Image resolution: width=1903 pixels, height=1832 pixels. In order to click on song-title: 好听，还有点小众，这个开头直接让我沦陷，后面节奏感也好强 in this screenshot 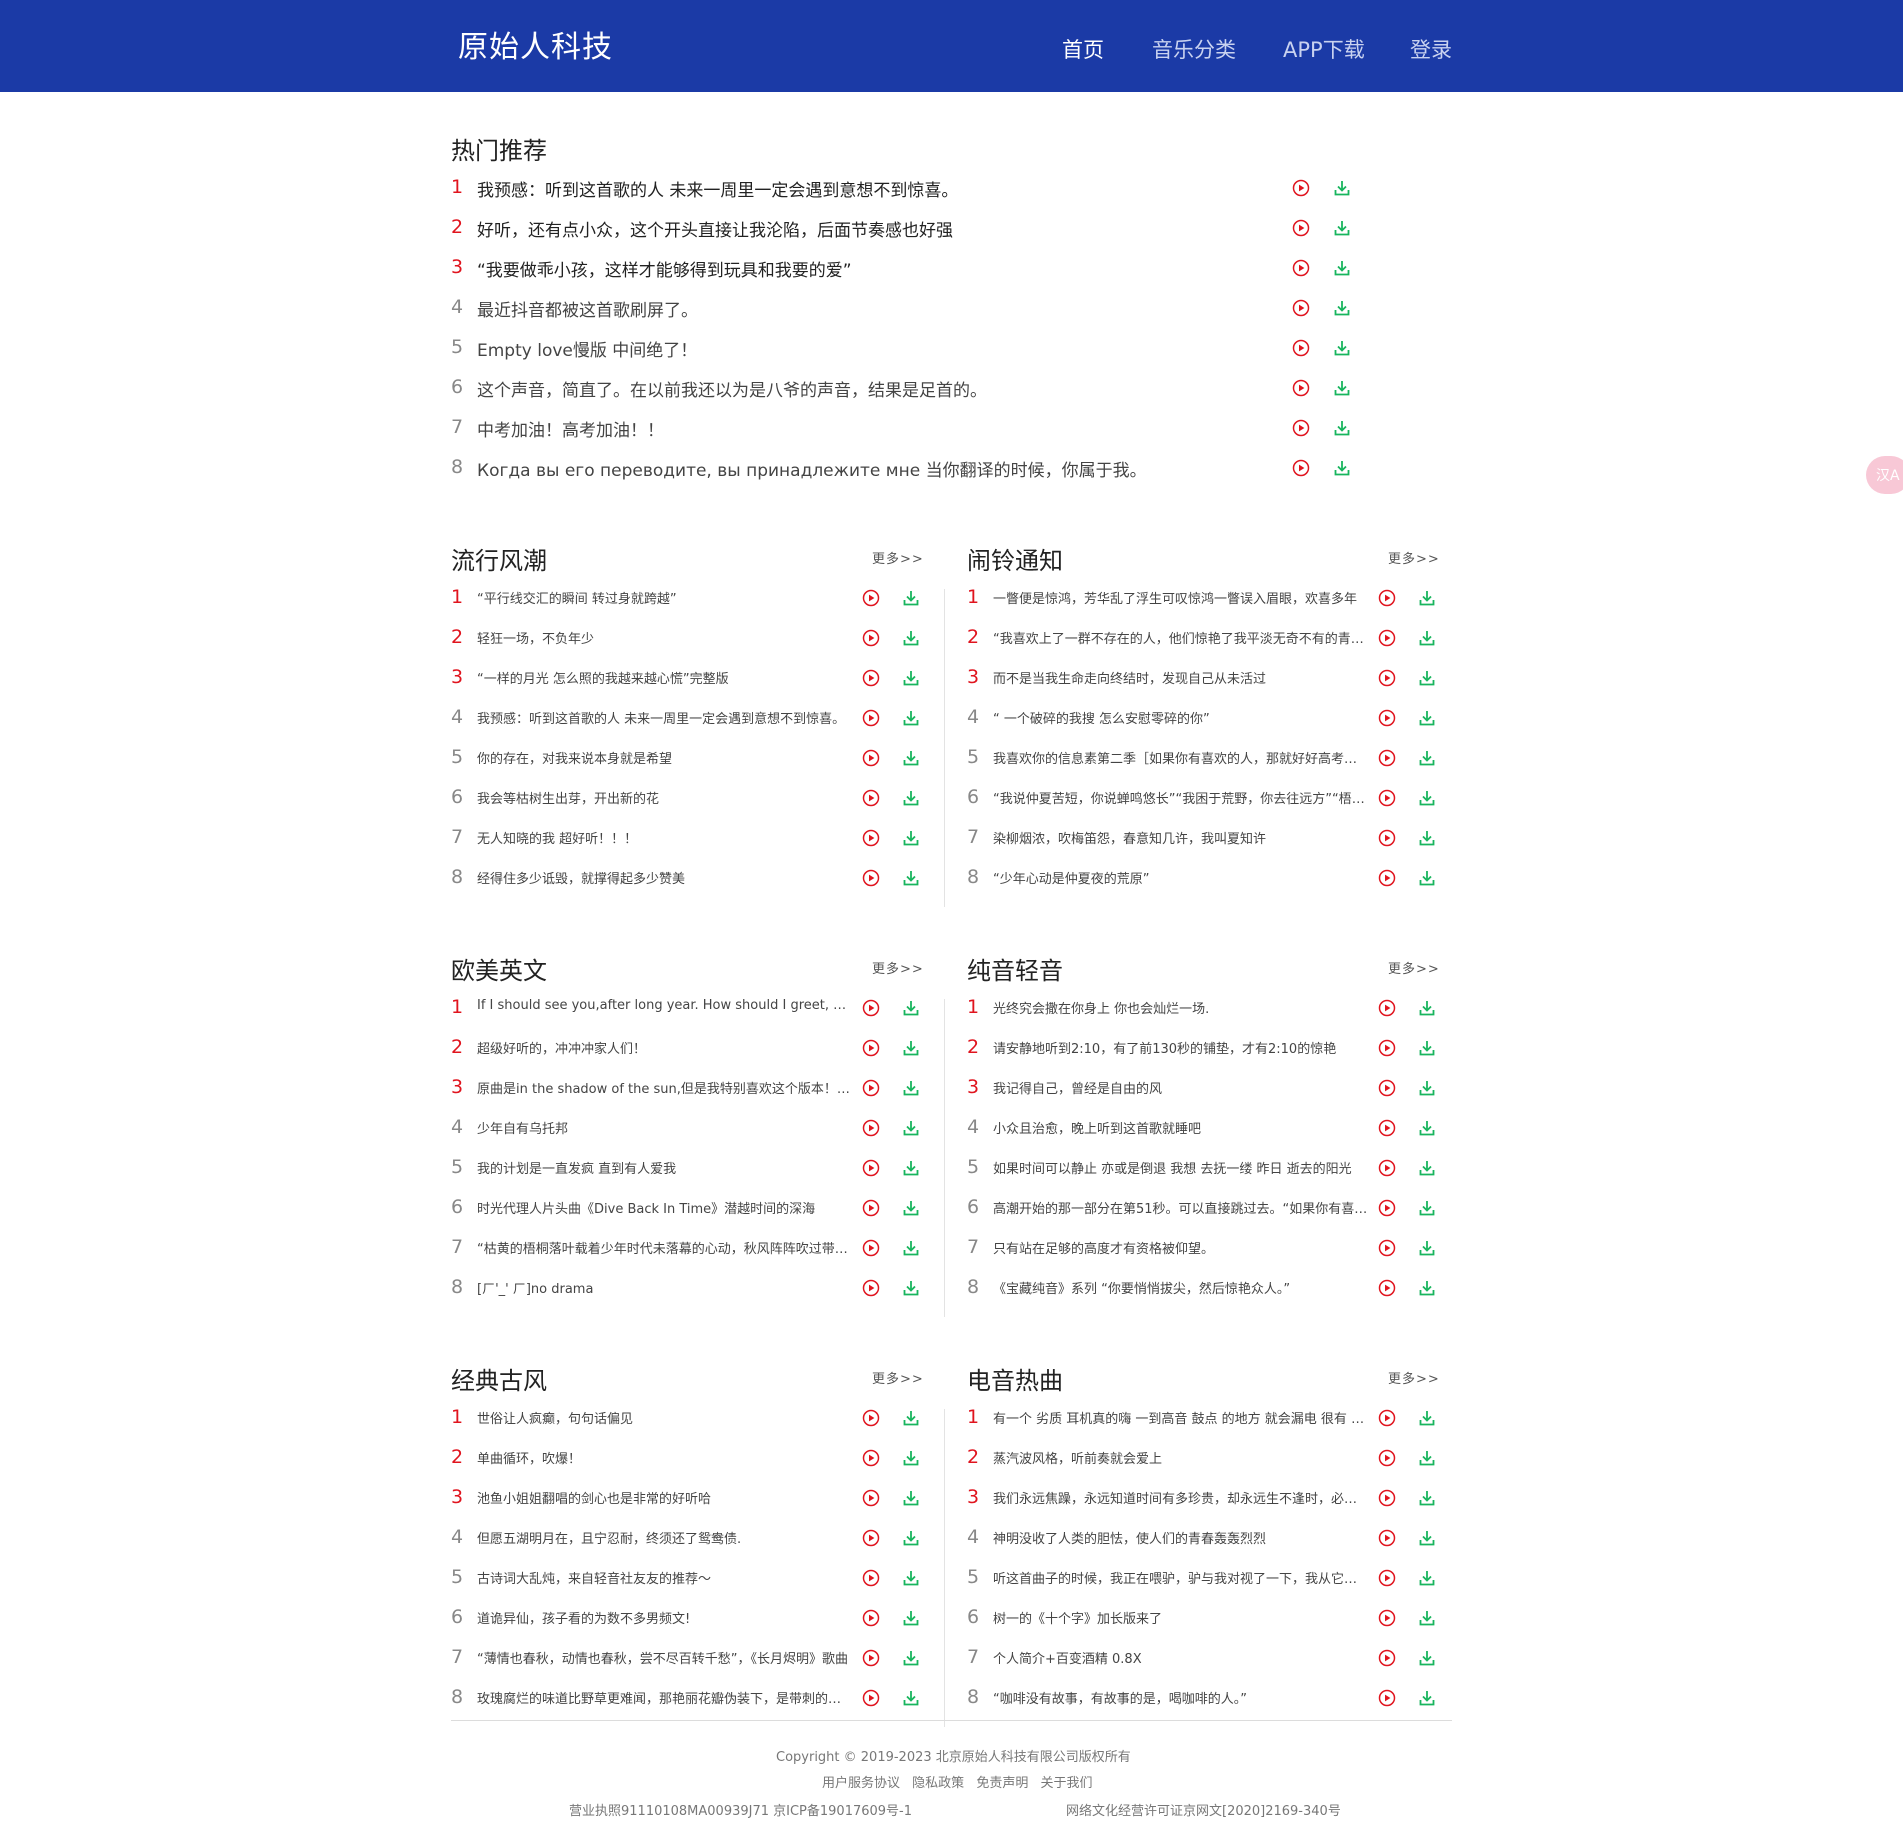, I will do `click(880, 228)`.